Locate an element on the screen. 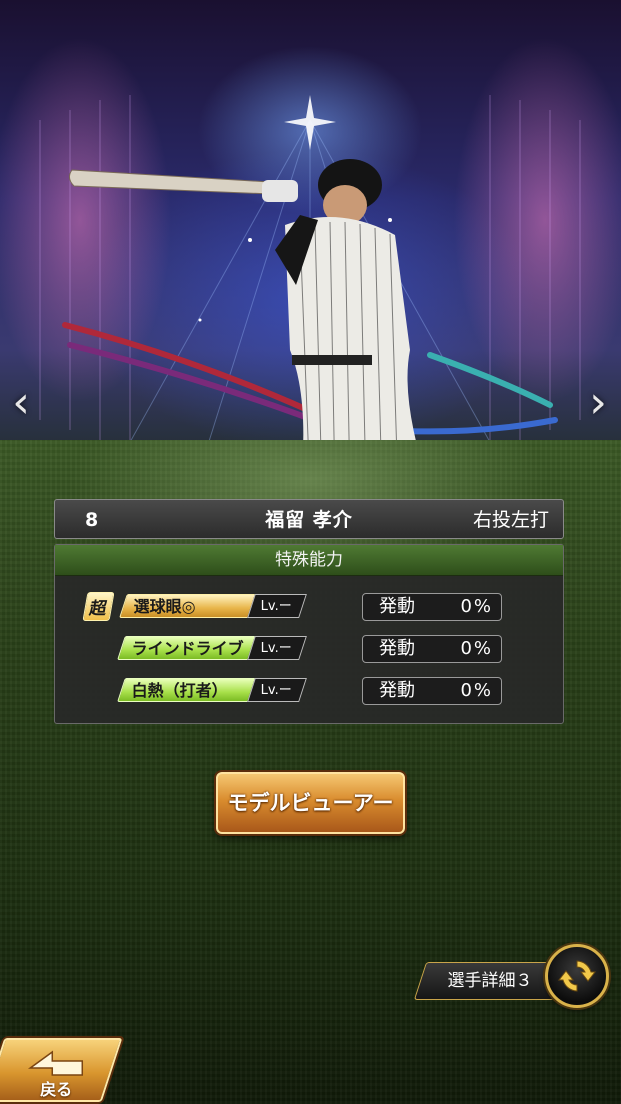 This screenshot has width=621, height=1104. throw-bat-hand: 右投左打 is located at coordinates (510, 520).